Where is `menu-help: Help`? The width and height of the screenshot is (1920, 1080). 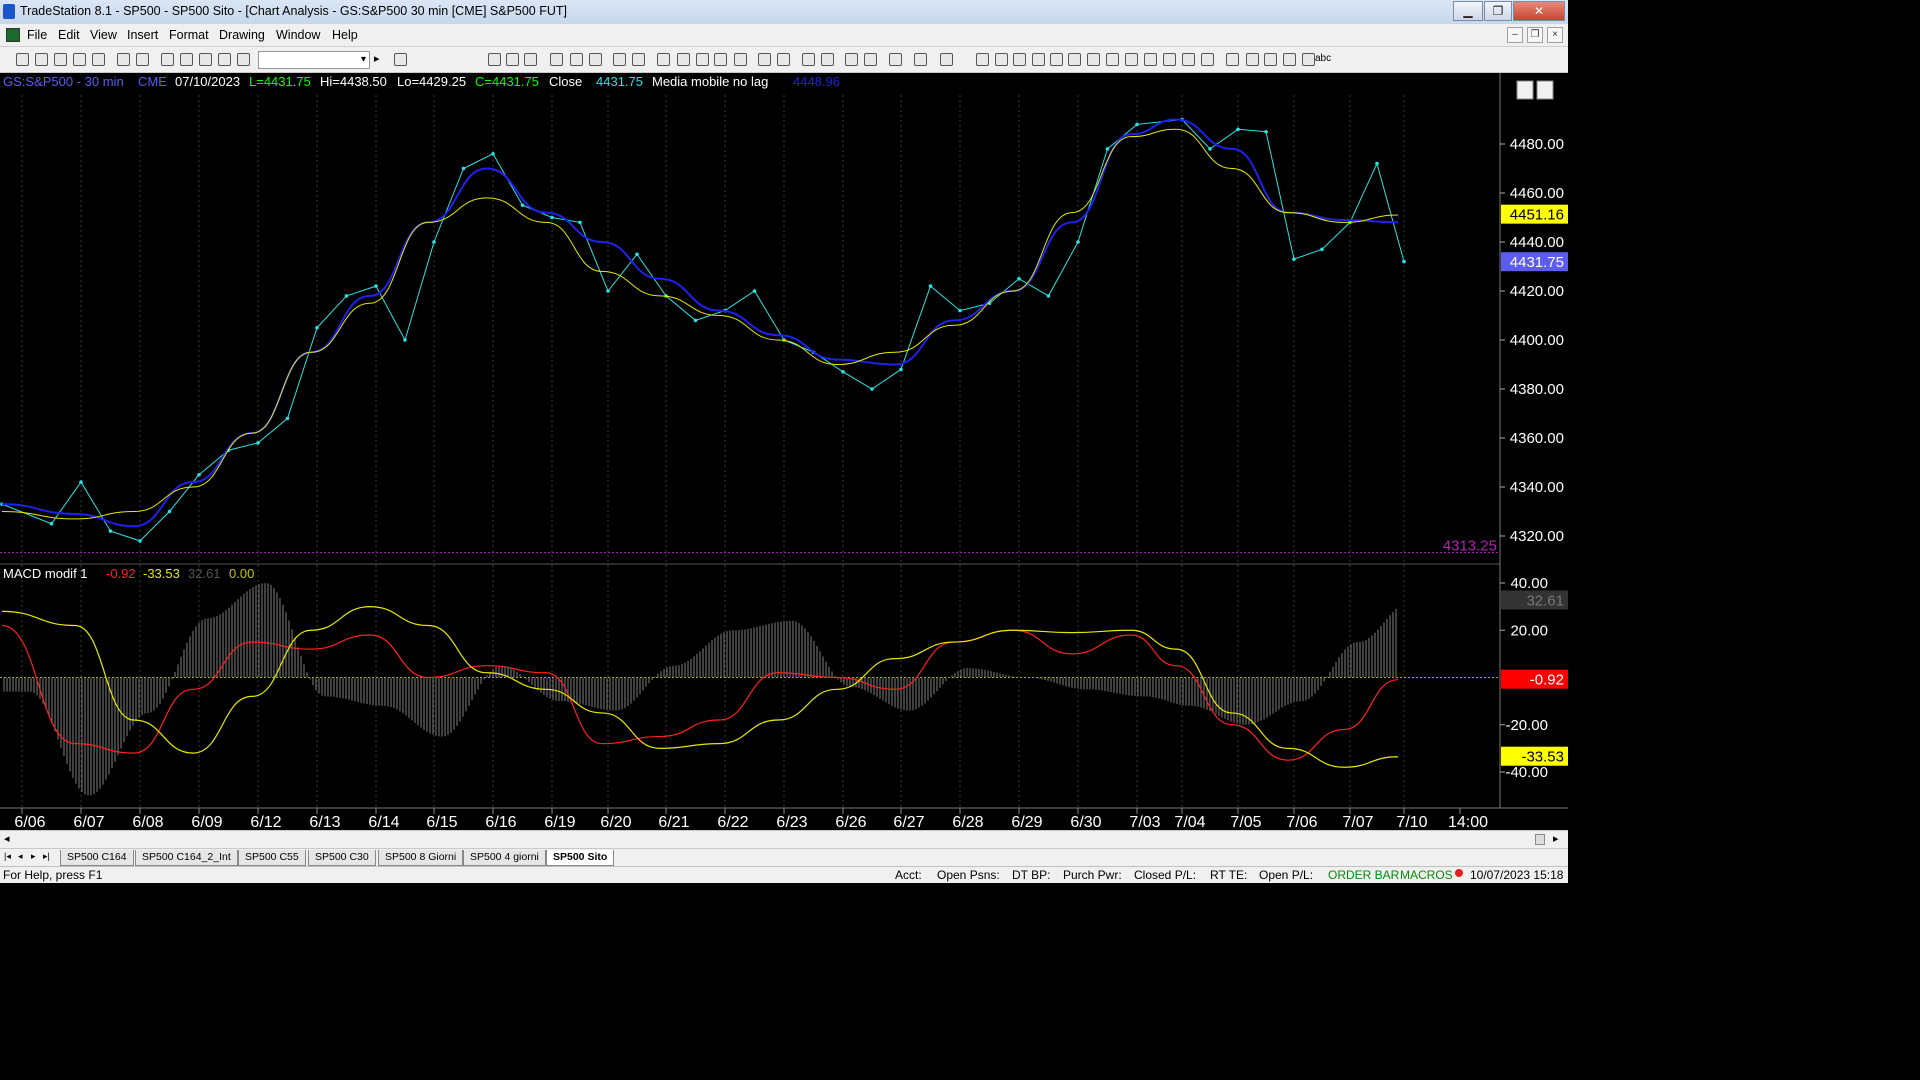 menu-help: Help is located at coordinates (345, 35).